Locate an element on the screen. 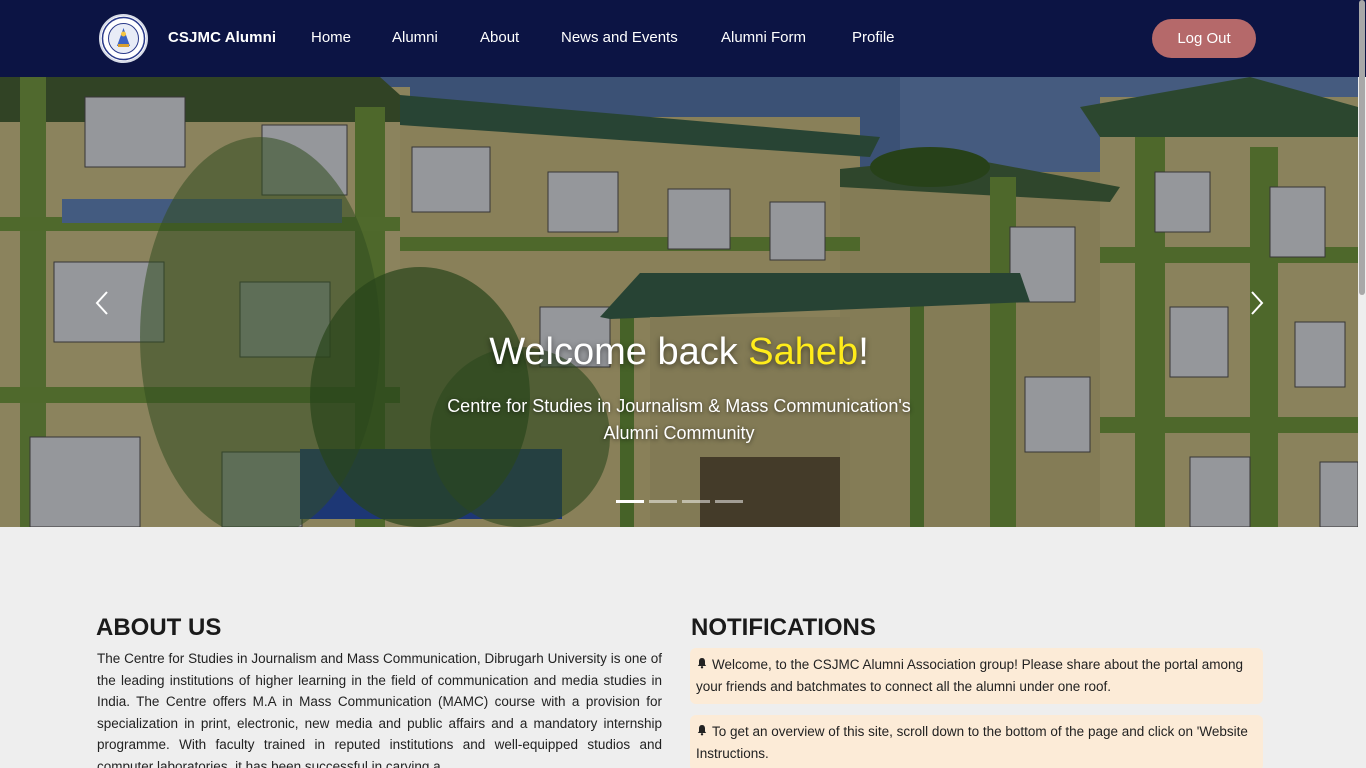 The height and width of the screenshot is (768, 1366). site-brand: CSJMC Alumni is located at coordinates (222, 37).